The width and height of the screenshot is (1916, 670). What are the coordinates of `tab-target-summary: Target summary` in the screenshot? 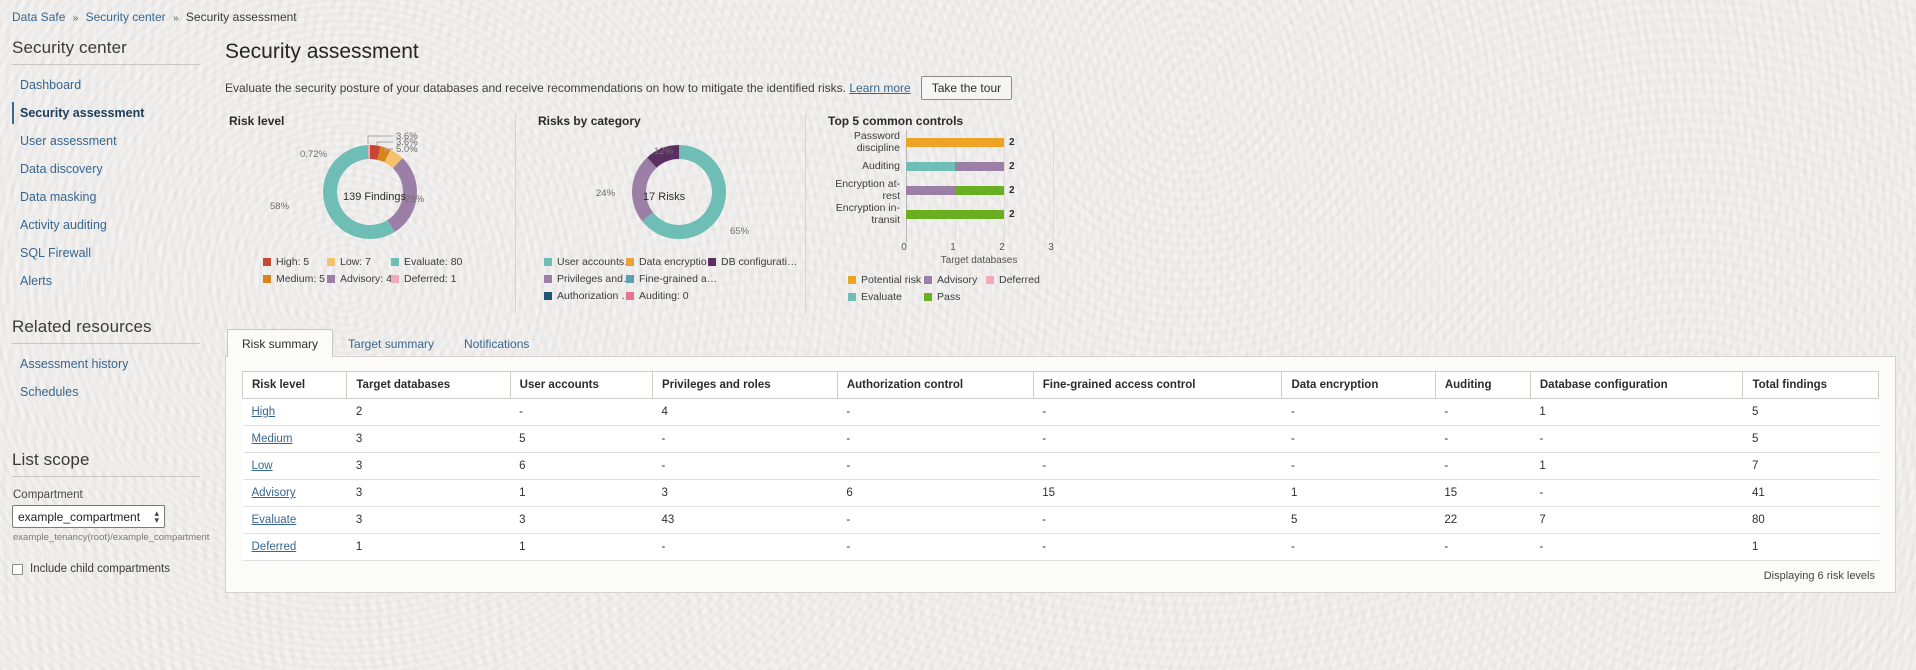 It's located at (391, 343).